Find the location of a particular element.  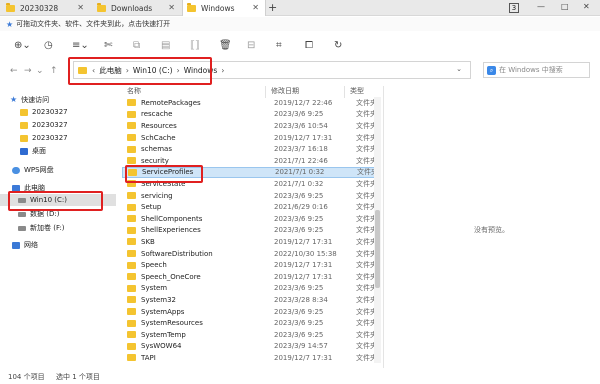

minimize-button: — is located at coordinates (541, 6).